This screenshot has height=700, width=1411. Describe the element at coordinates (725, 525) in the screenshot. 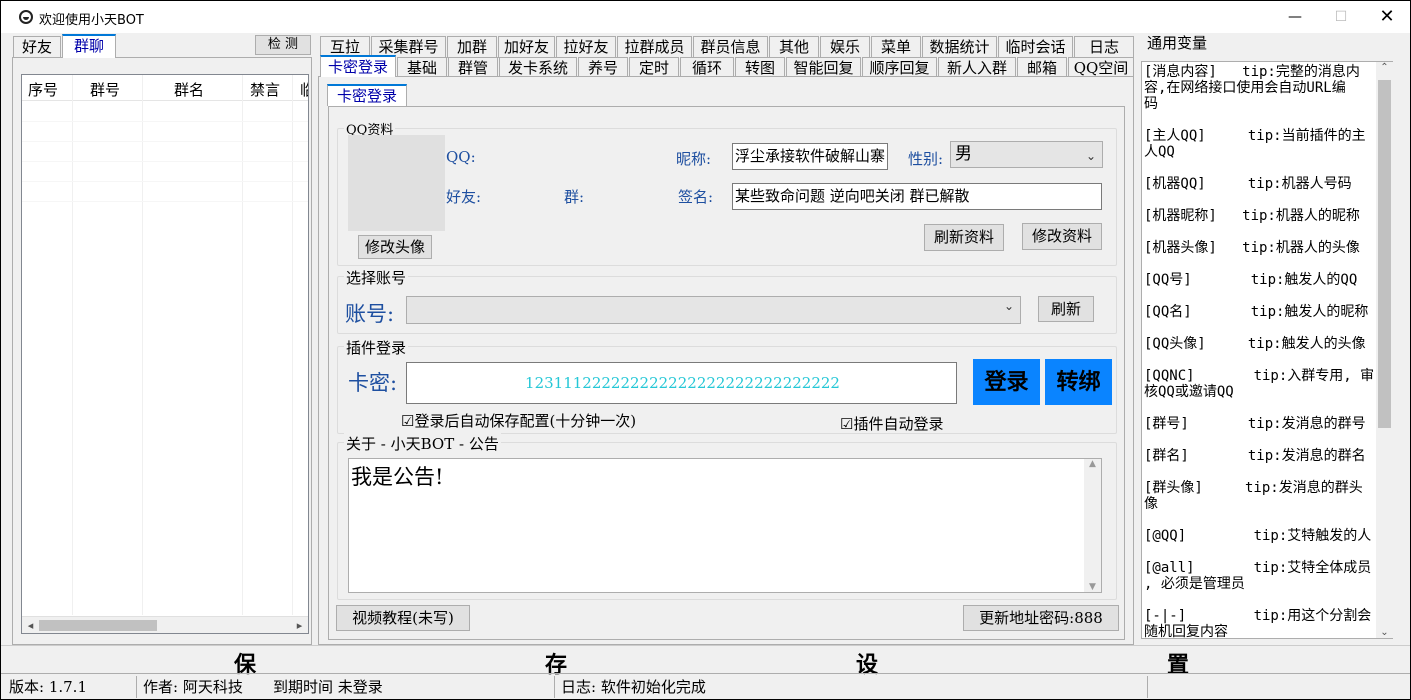

I see `announcement-text: 我是公告! ▲ ▼` at that location.